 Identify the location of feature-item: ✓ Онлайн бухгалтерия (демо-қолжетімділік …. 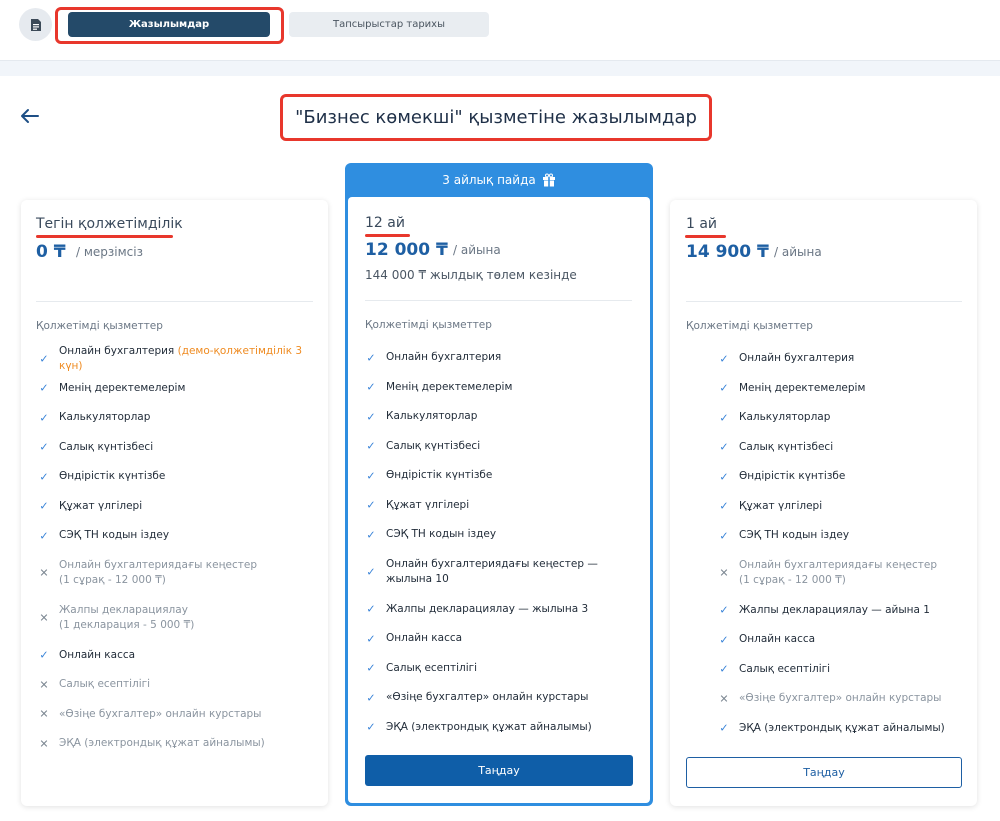
(180, 359).